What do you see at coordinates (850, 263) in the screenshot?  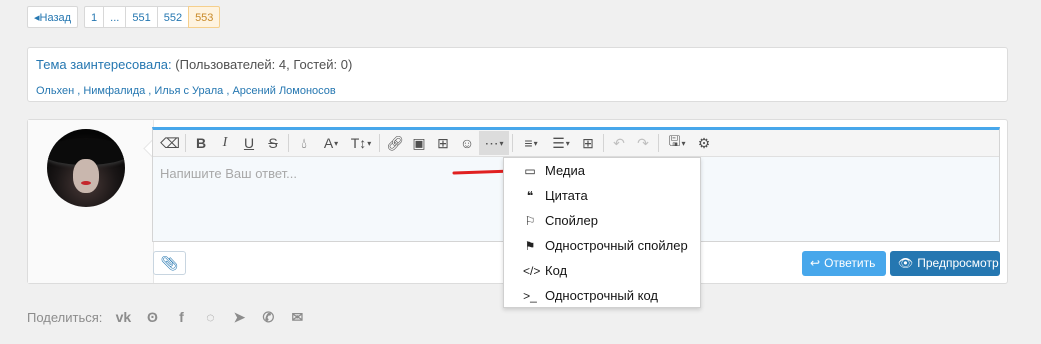 I see `reply-button-label: Ответить` at bounding box center [850, 263].